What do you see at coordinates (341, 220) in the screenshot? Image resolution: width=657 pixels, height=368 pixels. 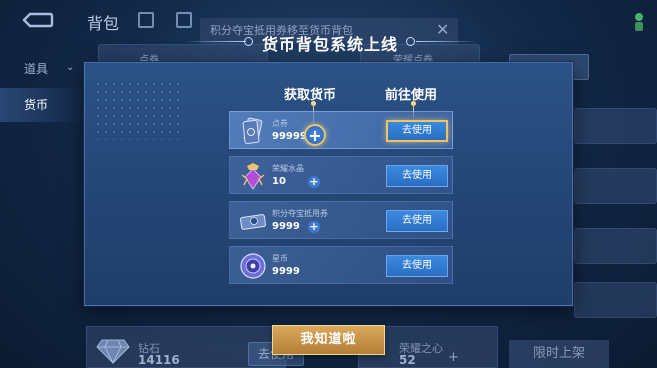 I see `currency-row: 积分夺宝抵用券 9999 + 去使用` at bounding box center [341, 220].